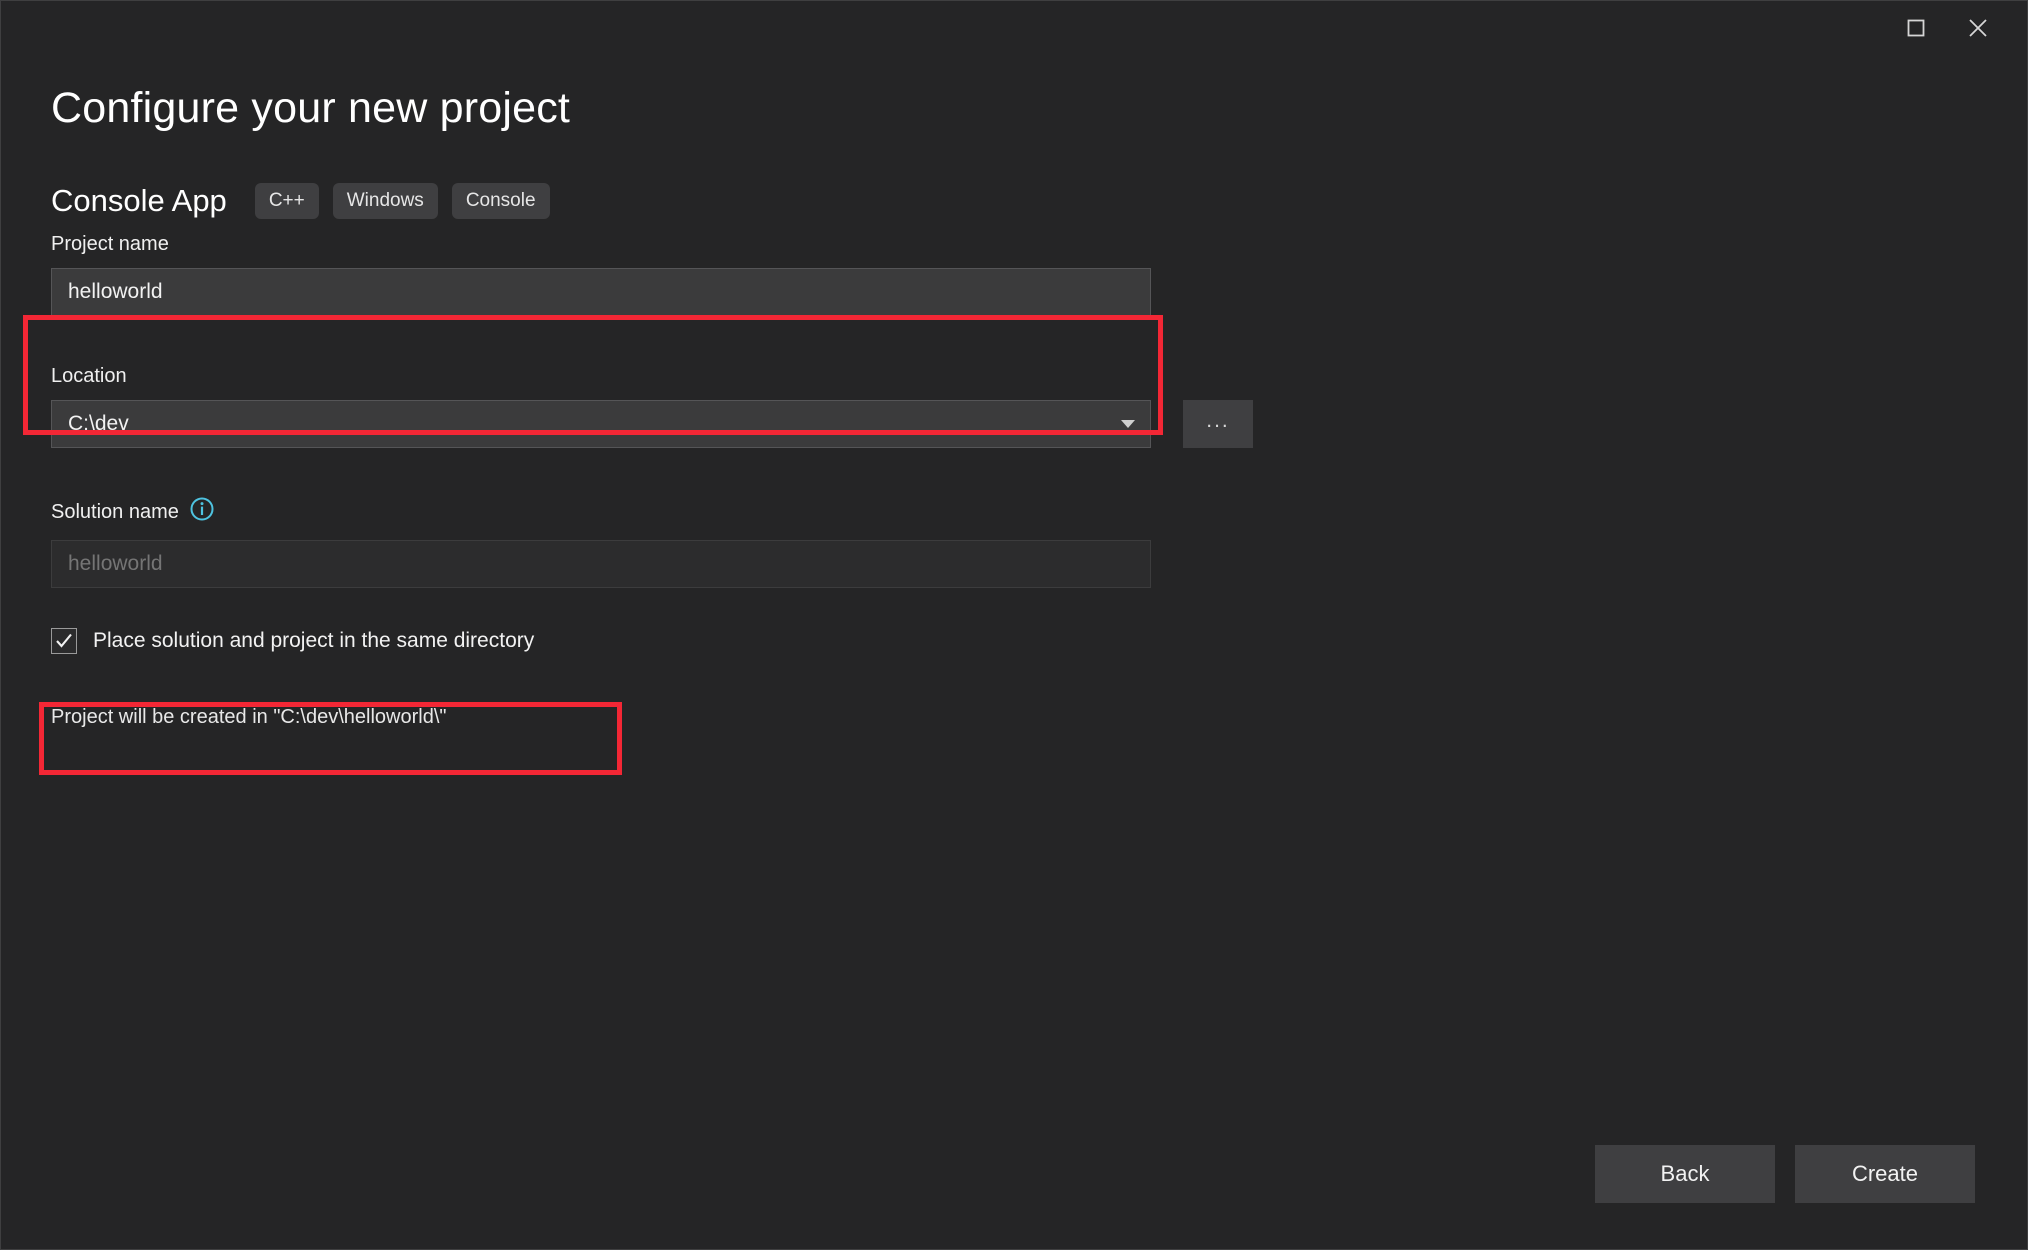  I want to click on solution-name-input, so click(601, 564).